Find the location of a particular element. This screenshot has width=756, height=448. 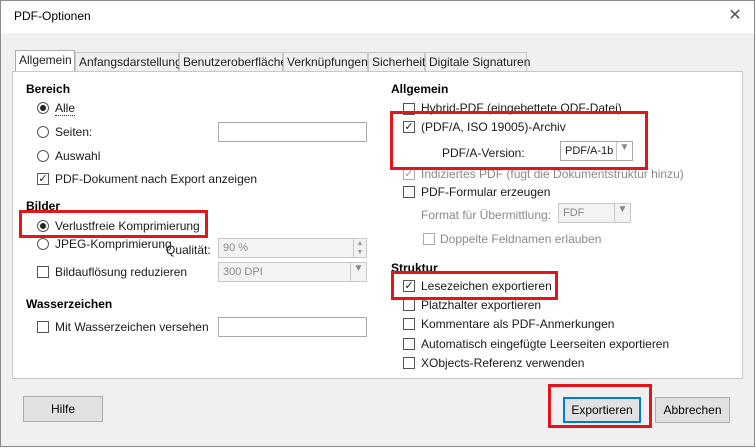

tab-benutzeroberflaeche: Benutzeroberfläche is located at coordinates (233, 61).